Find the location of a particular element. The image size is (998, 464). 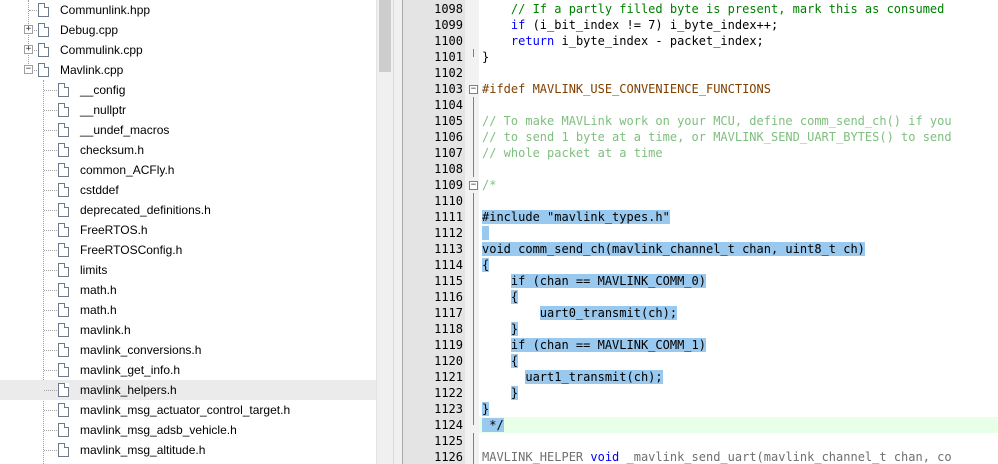

tree-item: deprecated_definitions.h is located at coordinates (188, 210).